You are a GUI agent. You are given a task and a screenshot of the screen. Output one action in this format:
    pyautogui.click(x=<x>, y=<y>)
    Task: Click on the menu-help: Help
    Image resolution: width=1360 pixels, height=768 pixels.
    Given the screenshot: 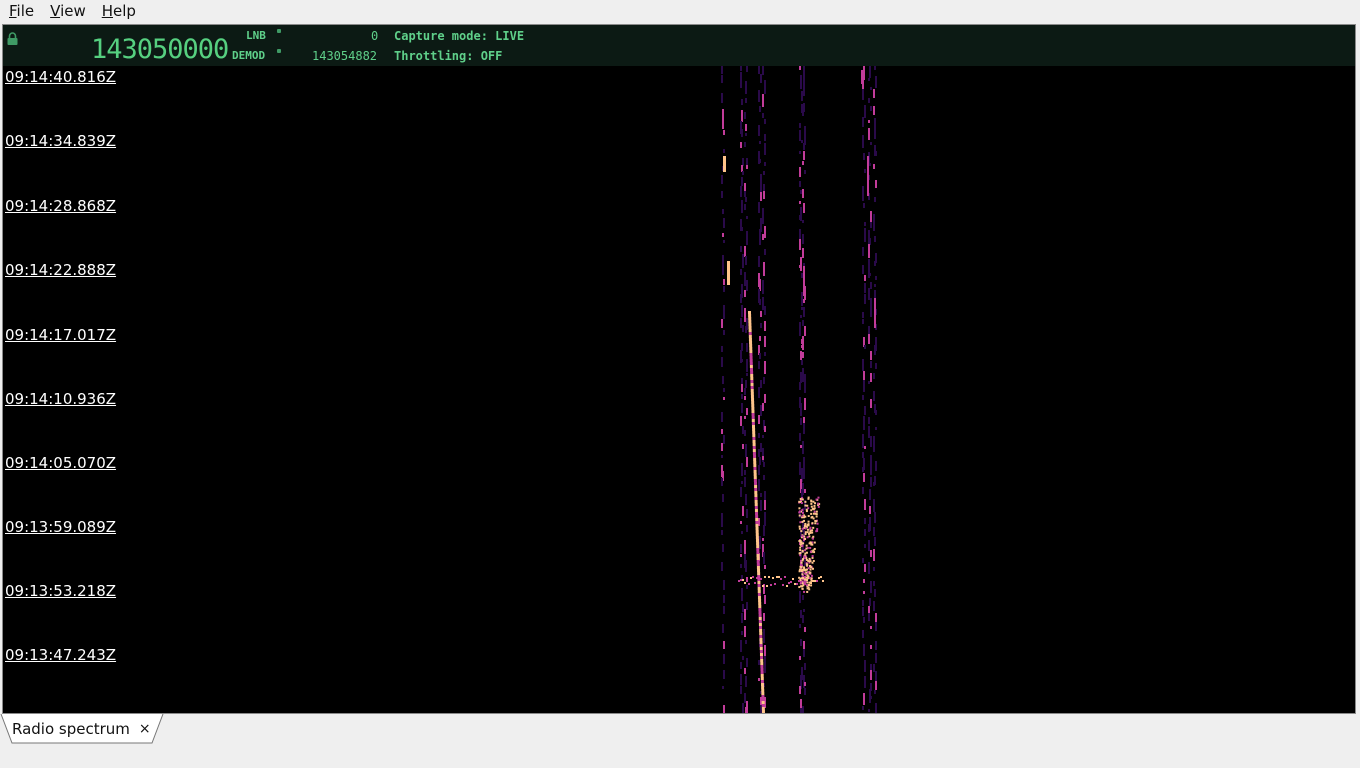 What is the action you would take?
    pyautogui.click(x=118, y=11)
    